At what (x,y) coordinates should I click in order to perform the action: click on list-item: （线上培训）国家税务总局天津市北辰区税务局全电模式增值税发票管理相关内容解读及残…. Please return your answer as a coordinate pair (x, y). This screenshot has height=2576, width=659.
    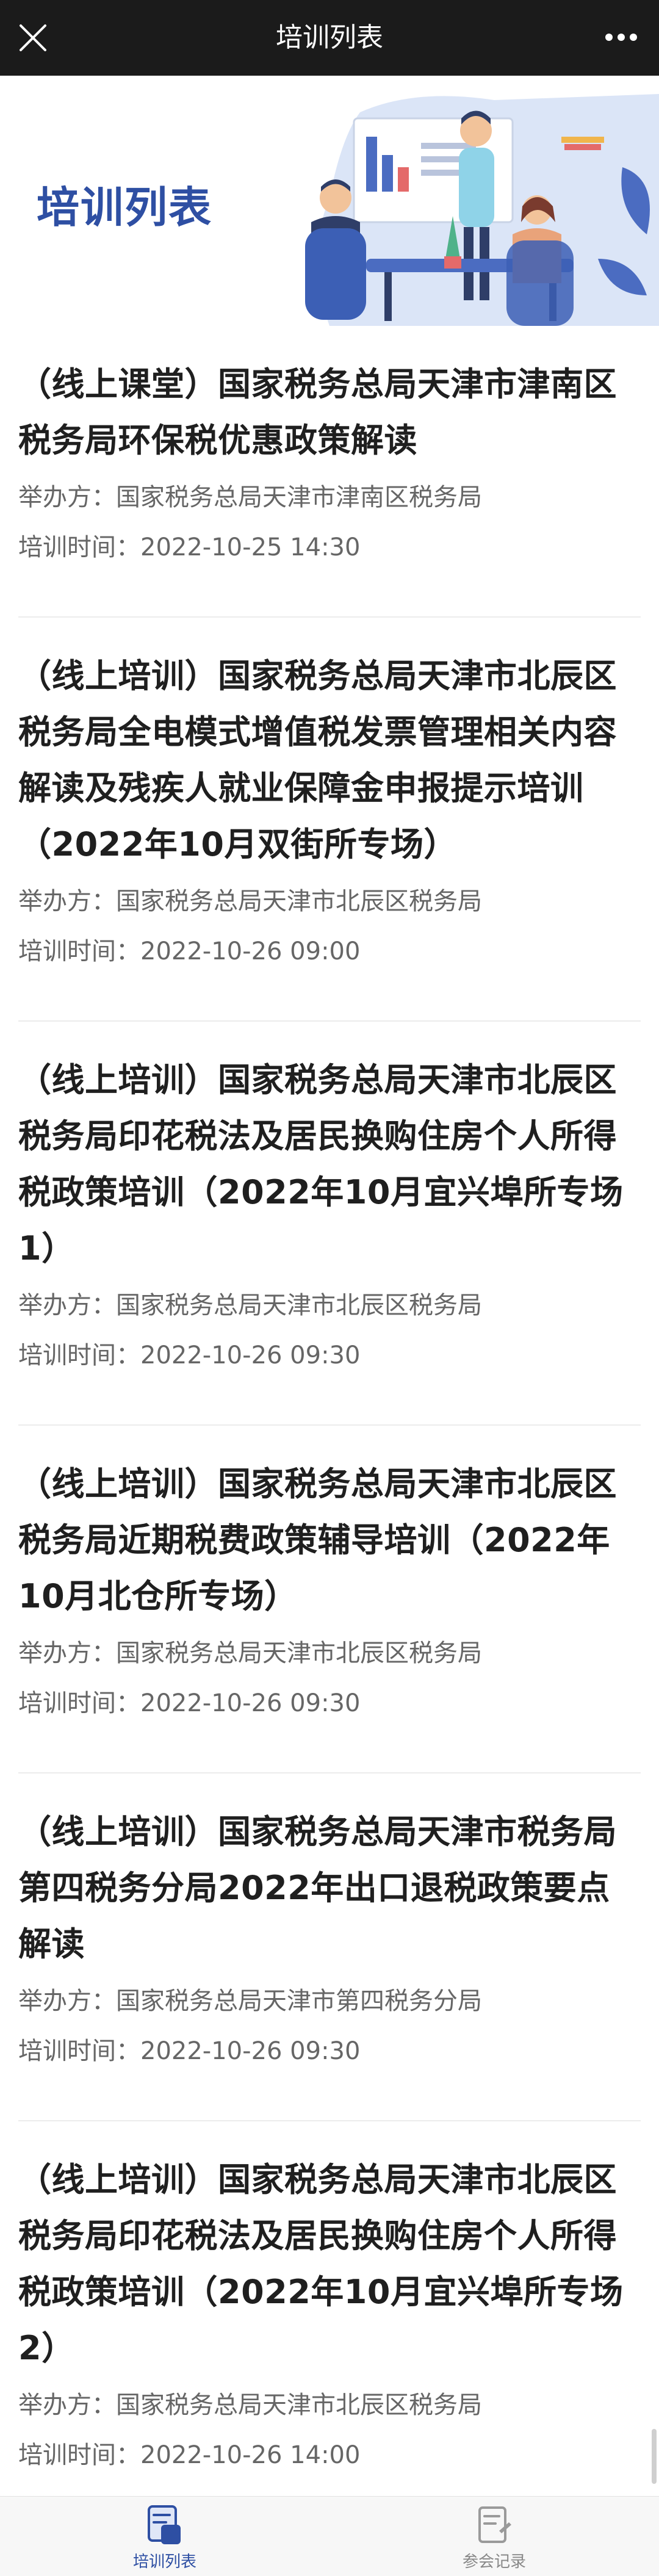
    Looking at the image, I should click on (329, 820).